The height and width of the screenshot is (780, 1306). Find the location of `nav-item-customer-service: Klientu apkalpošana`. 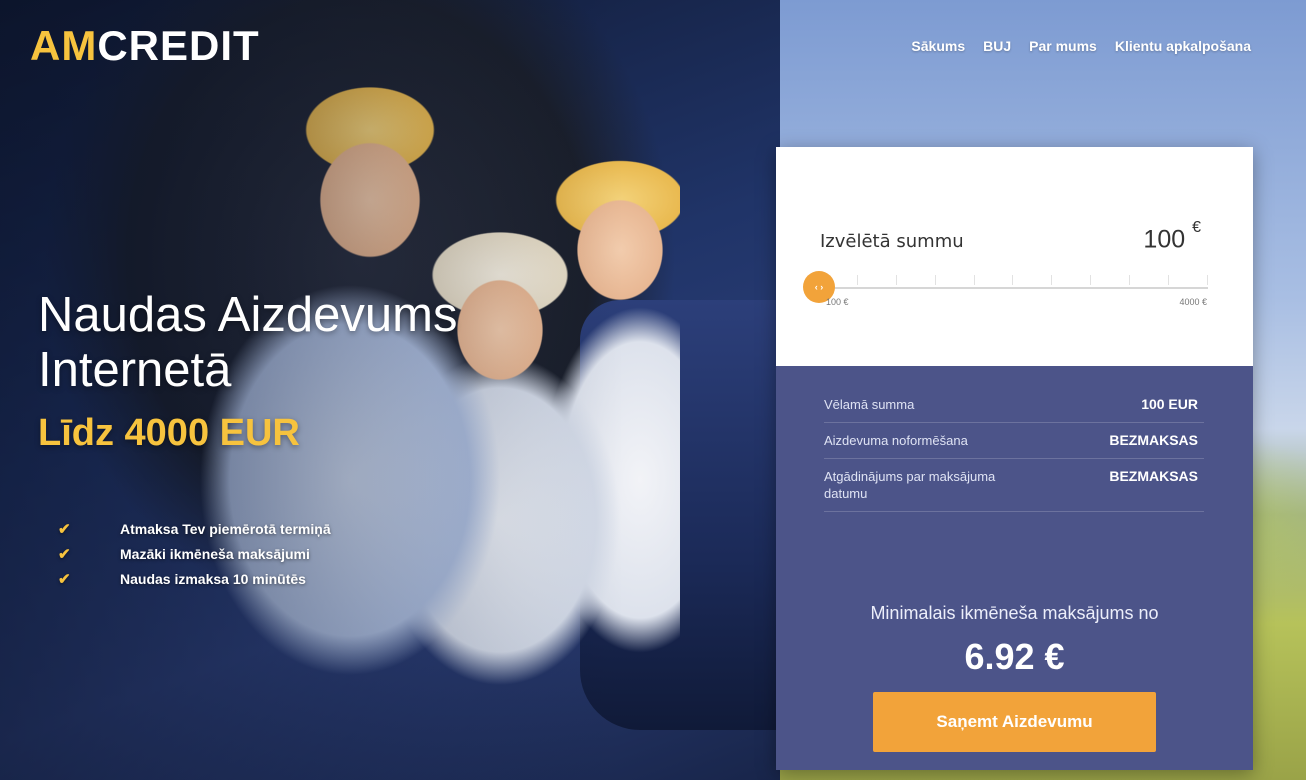

nav-item-customer-service: Klientu apkalpošana is located at coordinates (1183, 46).